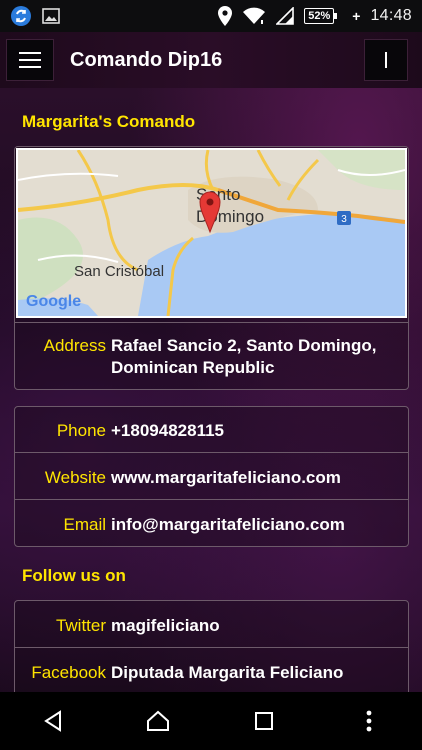 This screenshot has height=750, width=422. I want to click on status-bar: 52% + 14:48, so click(211, 16).